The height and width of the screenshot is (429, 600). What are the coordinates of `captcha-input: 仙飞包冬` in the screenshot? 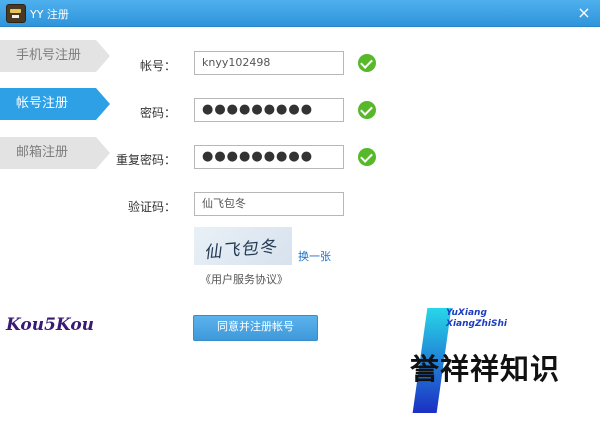 It's located at (269, 204).